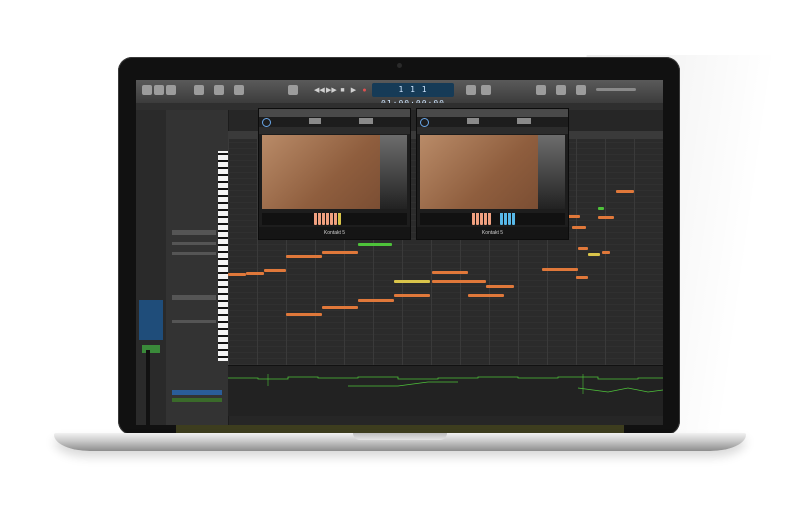 Image resolution: width=800 pixels, height=514 pixels. I want to click on automation-parameter-field, so click(197, 400).